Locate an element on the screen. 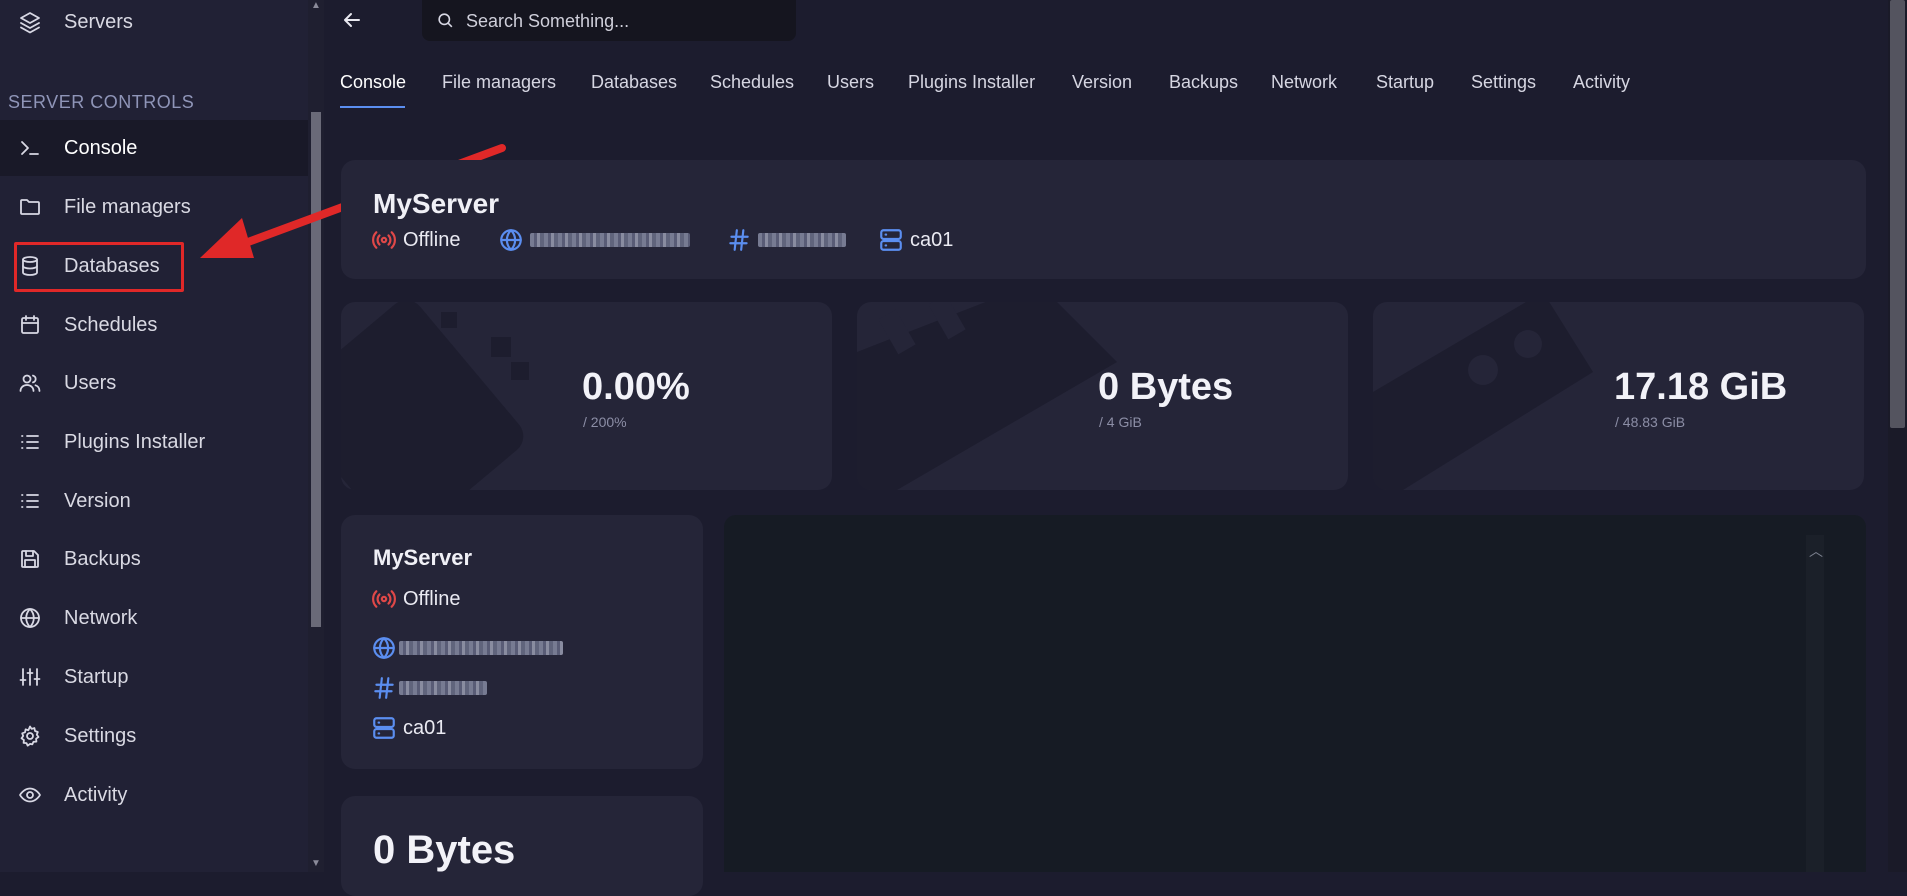 Image resolution: width=1907 pixels, height=896 pixels. terminal-icon is located at coordinates (30, 148).